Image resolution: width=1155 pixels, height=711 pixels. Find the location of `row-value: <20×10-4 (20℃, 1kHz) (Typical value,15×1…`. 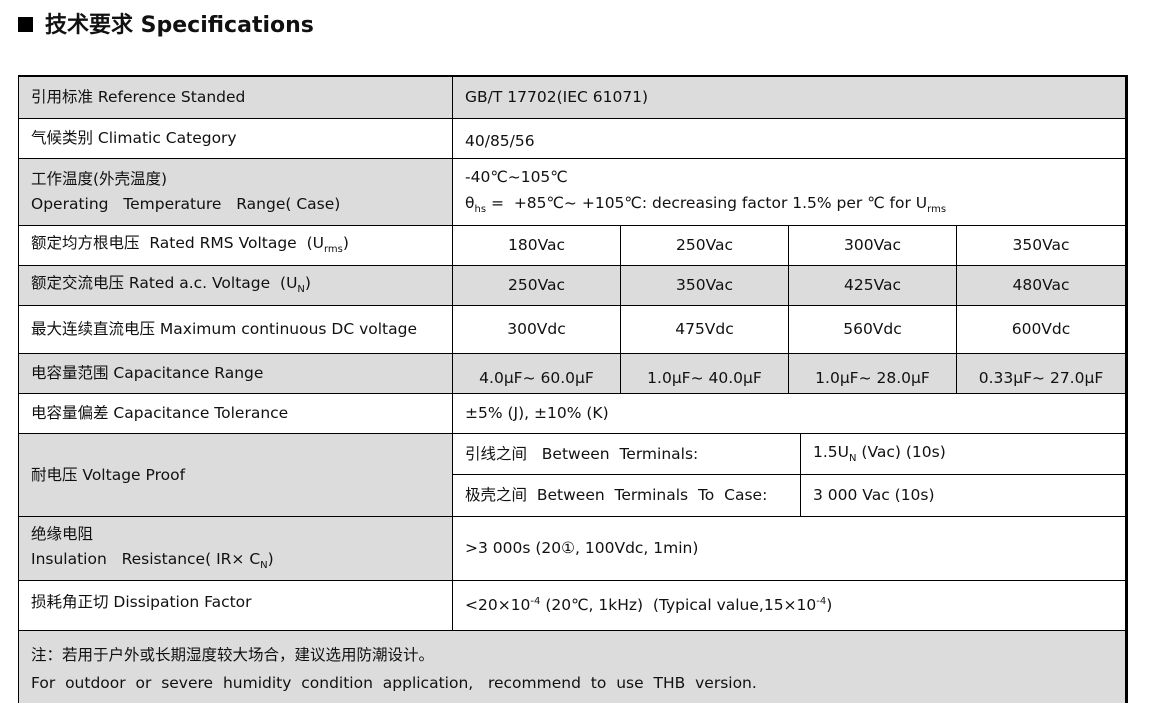

row-value: <20×10-4 (20℃, 1kHz) (Typical value,15×1… is located at coordinates (649, 605).